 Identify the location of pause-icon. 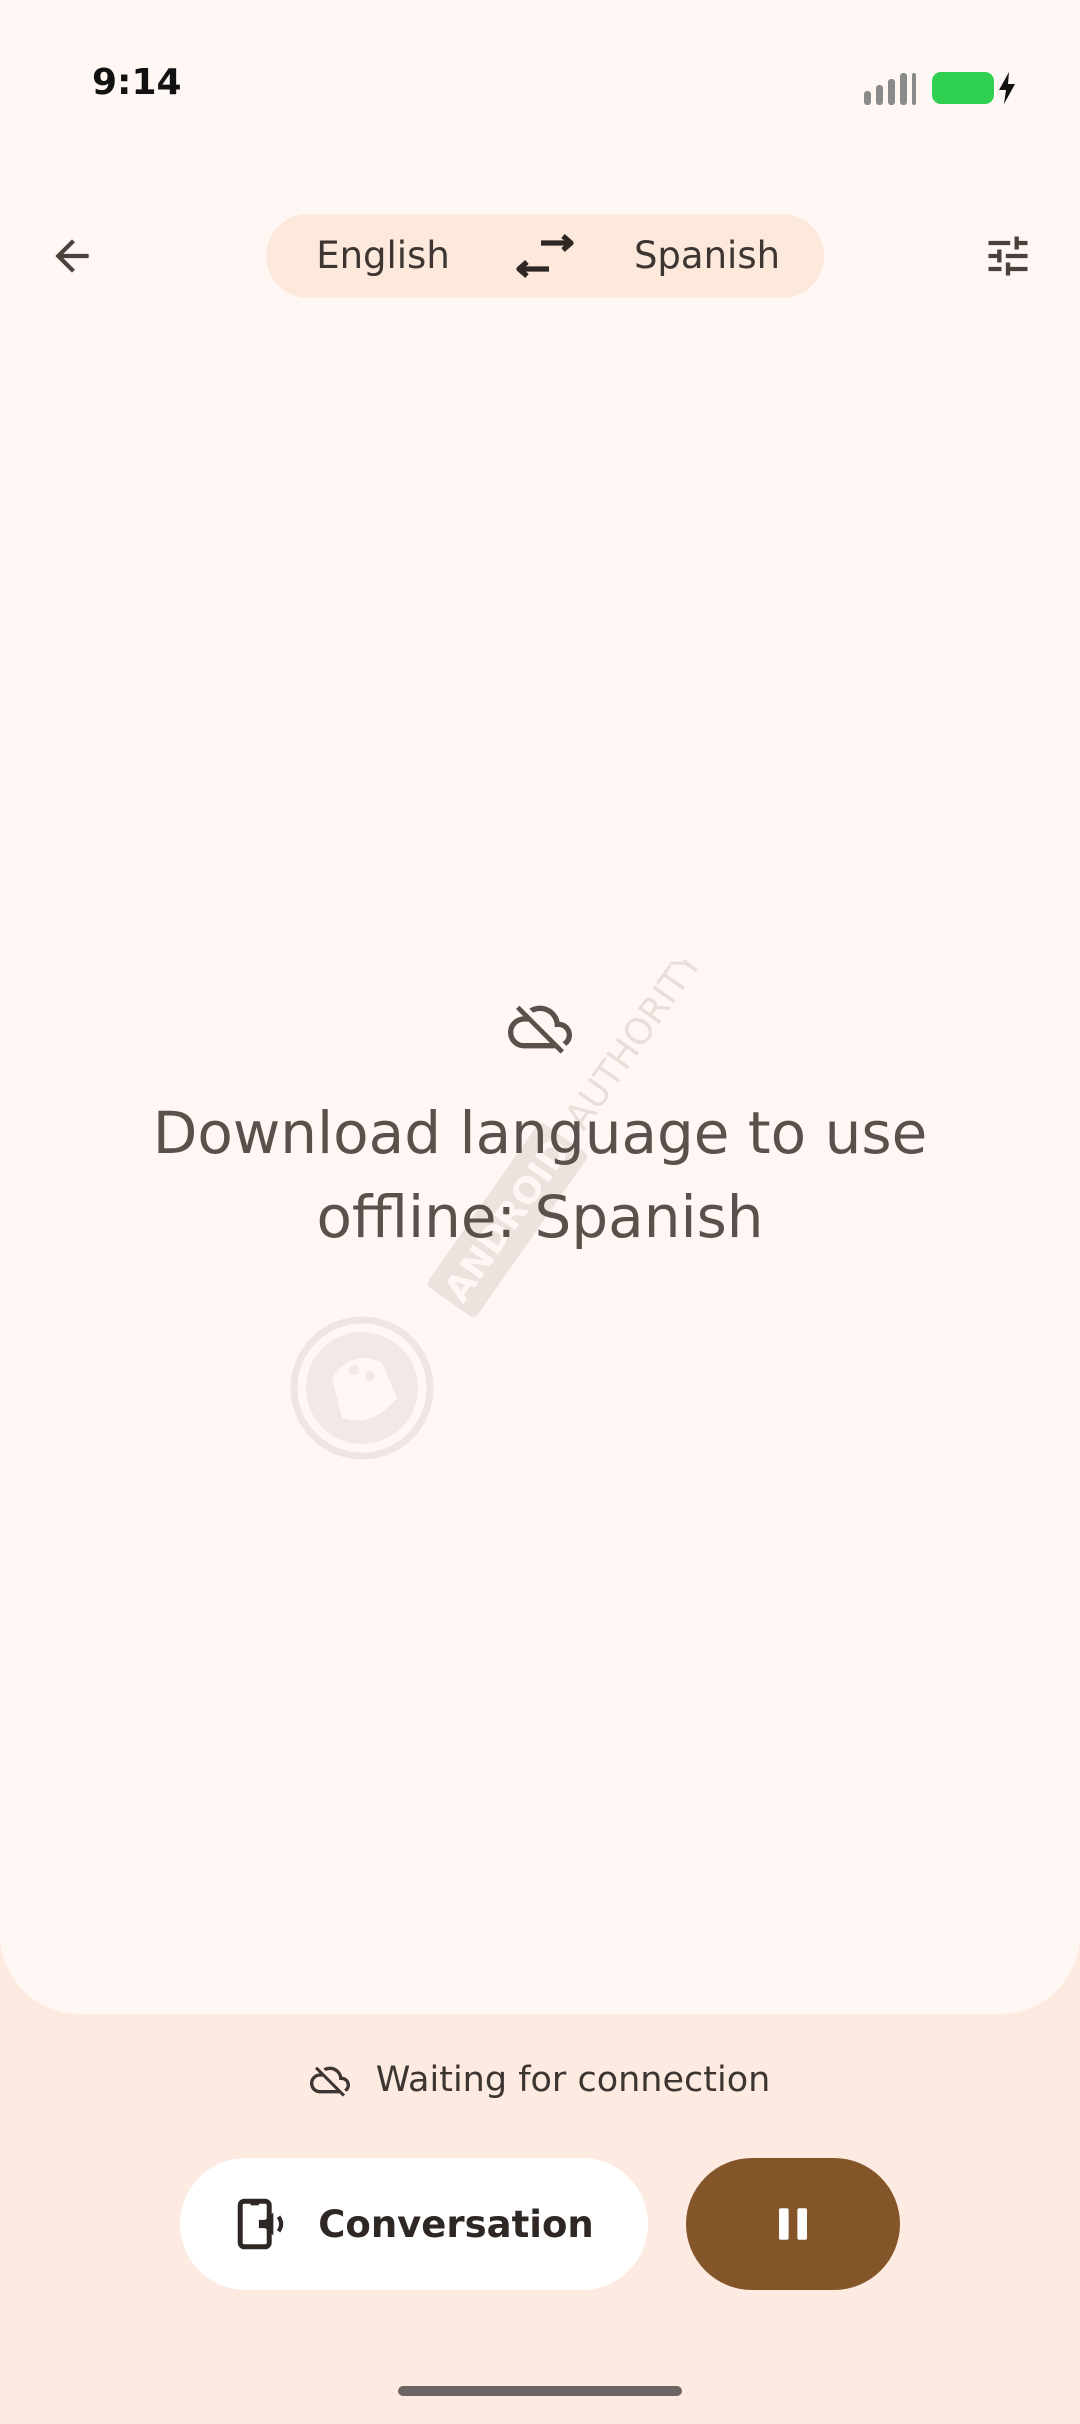
(793, 2224).